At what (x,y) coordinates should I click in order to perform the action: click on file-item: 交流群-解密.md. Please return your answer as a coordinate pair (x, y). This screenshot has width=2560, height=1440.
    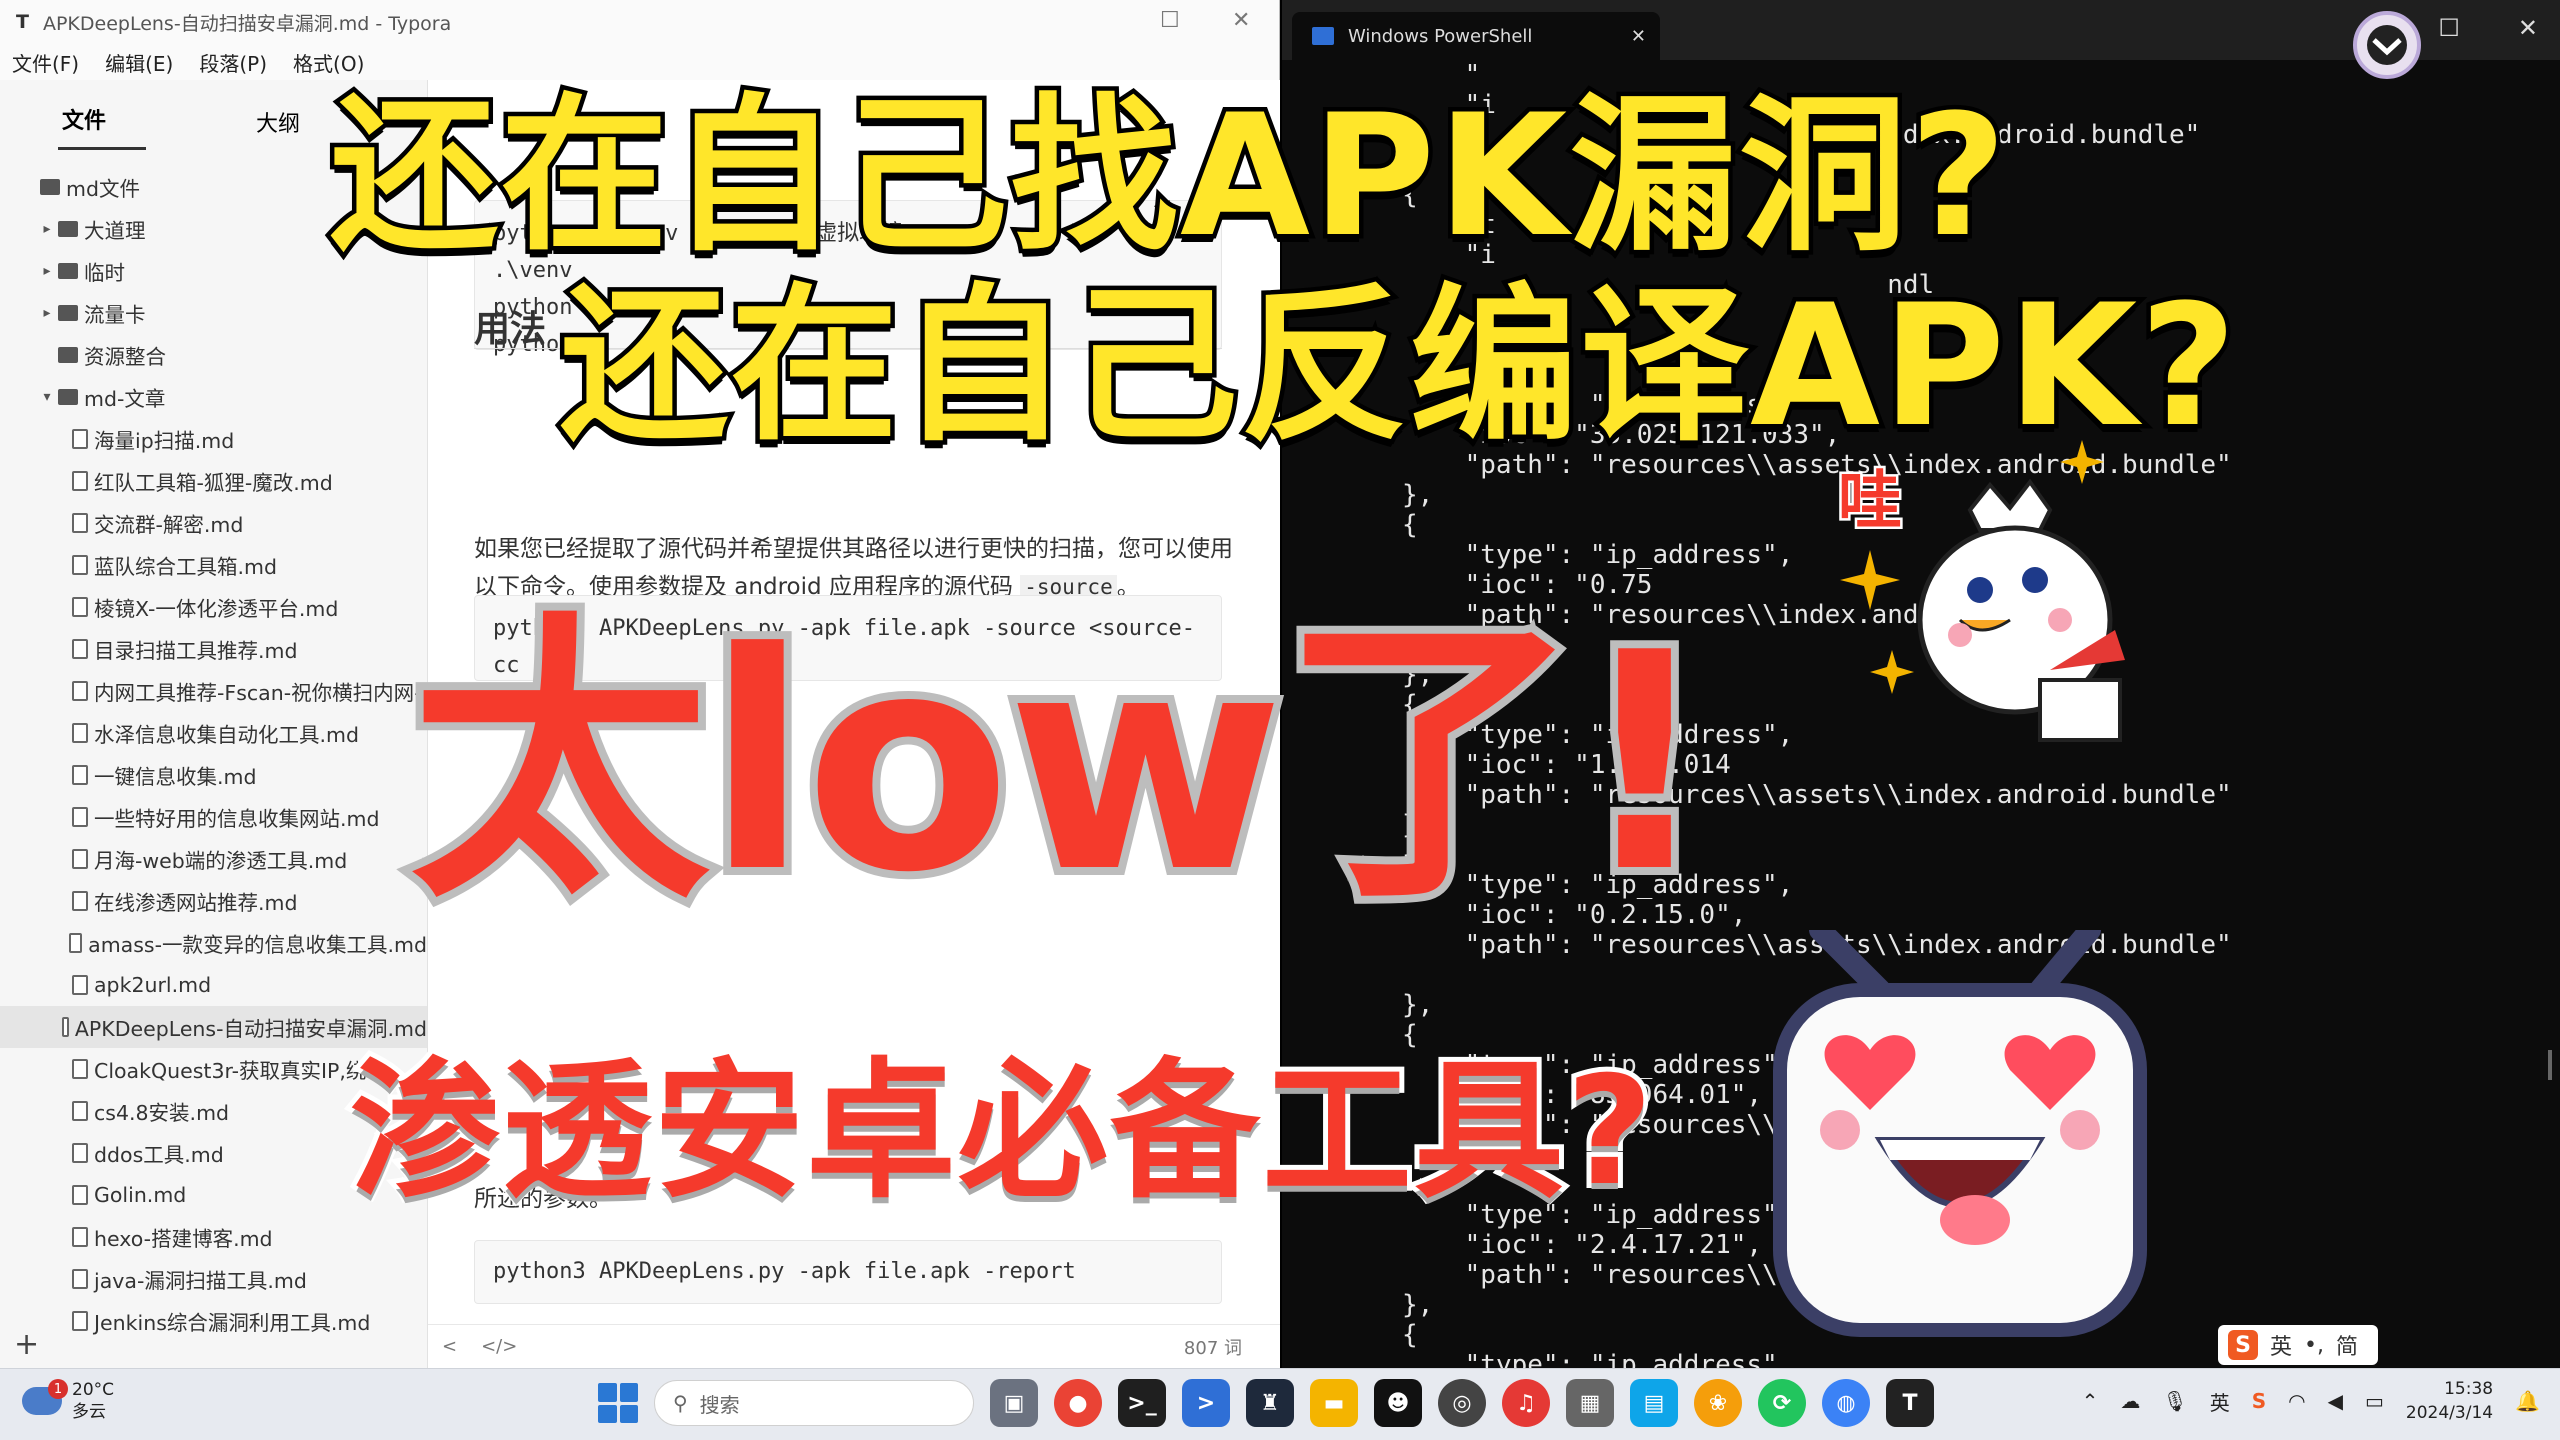
    Looking at the image, I should click on (213, 523).